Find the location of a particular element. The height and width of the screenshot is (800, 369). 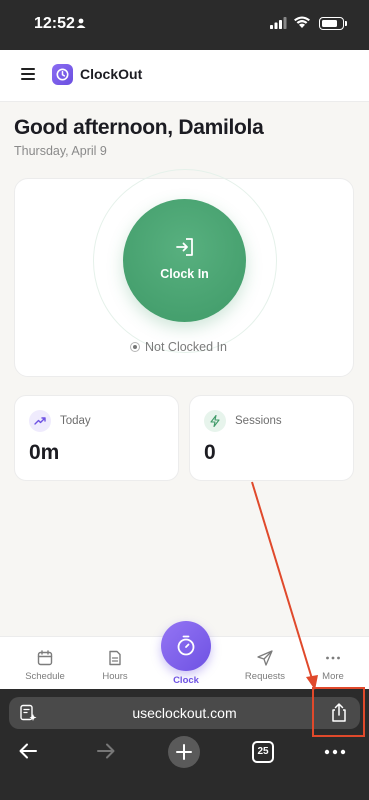

wifi-icon is located at coordinates (302, 22).